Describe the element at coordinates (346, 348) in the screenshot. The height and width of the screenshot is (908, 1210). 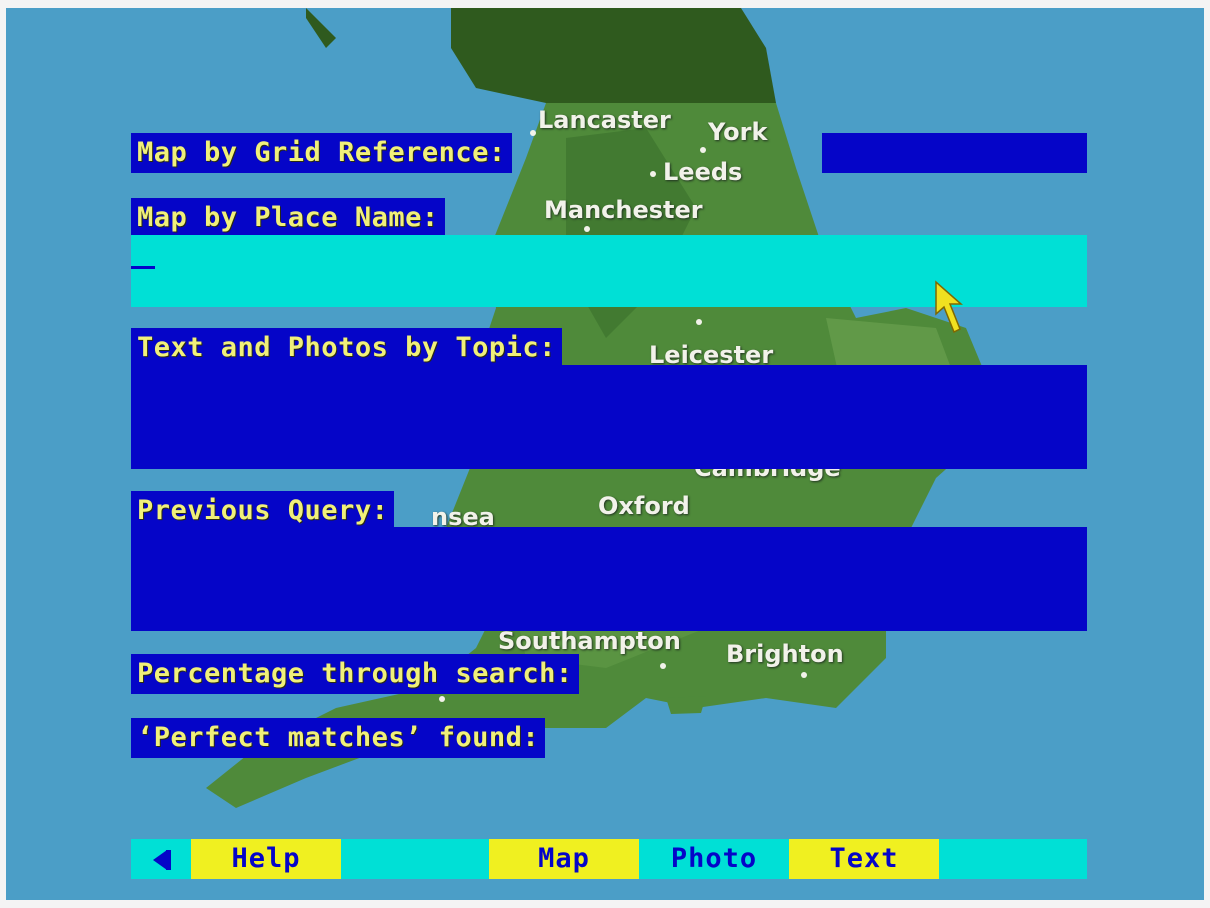
I see `topic-label: Text and Photos by Topic:` at that location.